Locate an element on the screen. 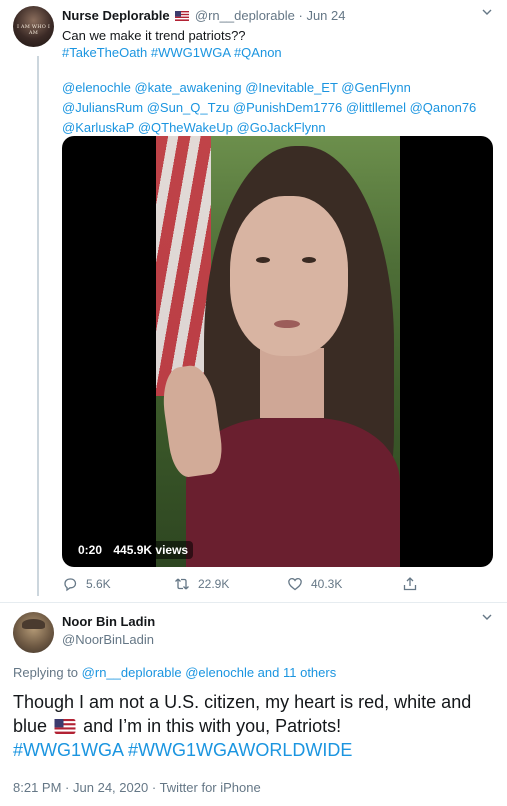 The width and height of the screenshot is (507, 806). video-stats: 0:20 445.9K views is located at coordinates (133, 550).